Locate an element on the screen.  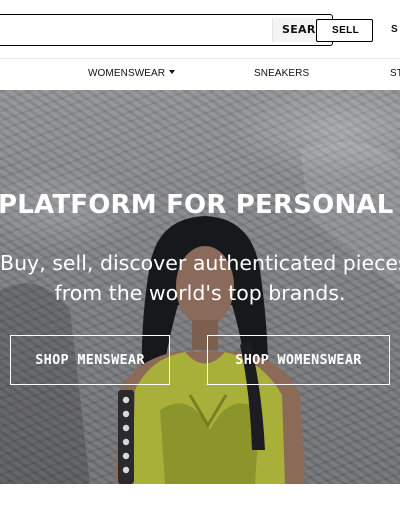
nav-item-staff-picks: ST is located at coordinates (395, 73).